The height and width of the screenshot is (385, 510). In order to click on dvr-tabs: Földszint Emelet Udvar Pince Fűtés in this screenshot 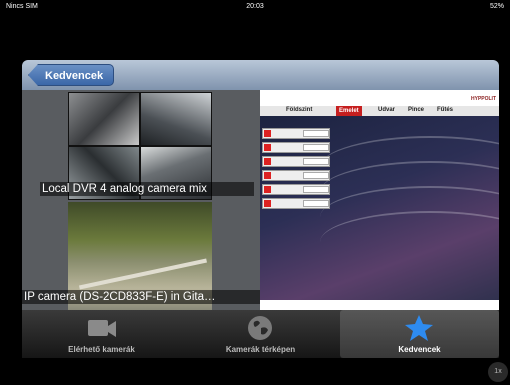, I will do `click(379, 111)`.